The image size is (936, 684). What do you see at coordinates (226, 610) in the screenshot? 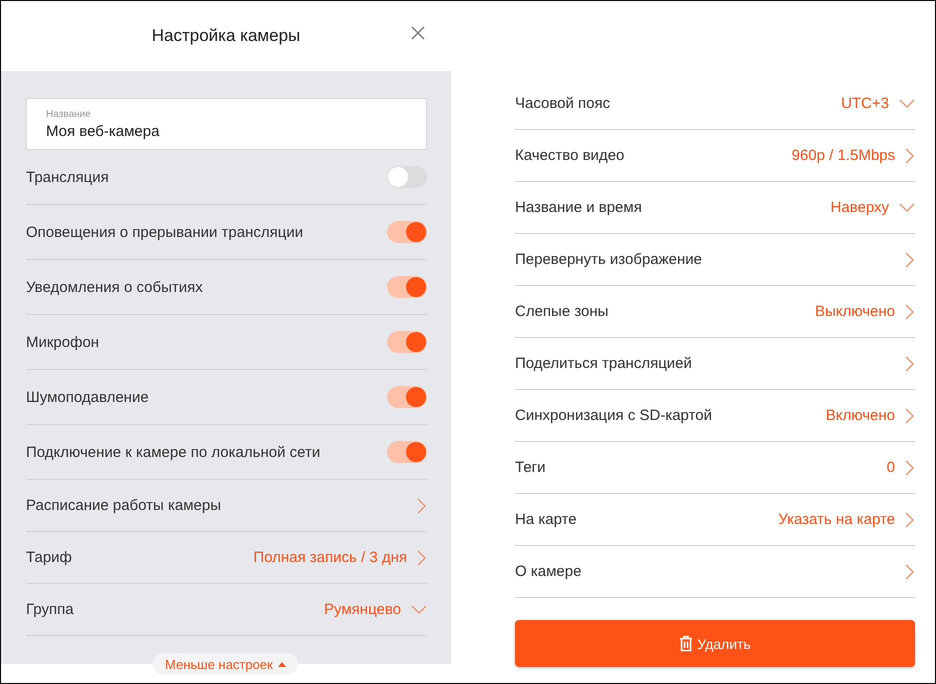
I see `setting-row: Группа Румянцево` at bounding box center [226, 610].